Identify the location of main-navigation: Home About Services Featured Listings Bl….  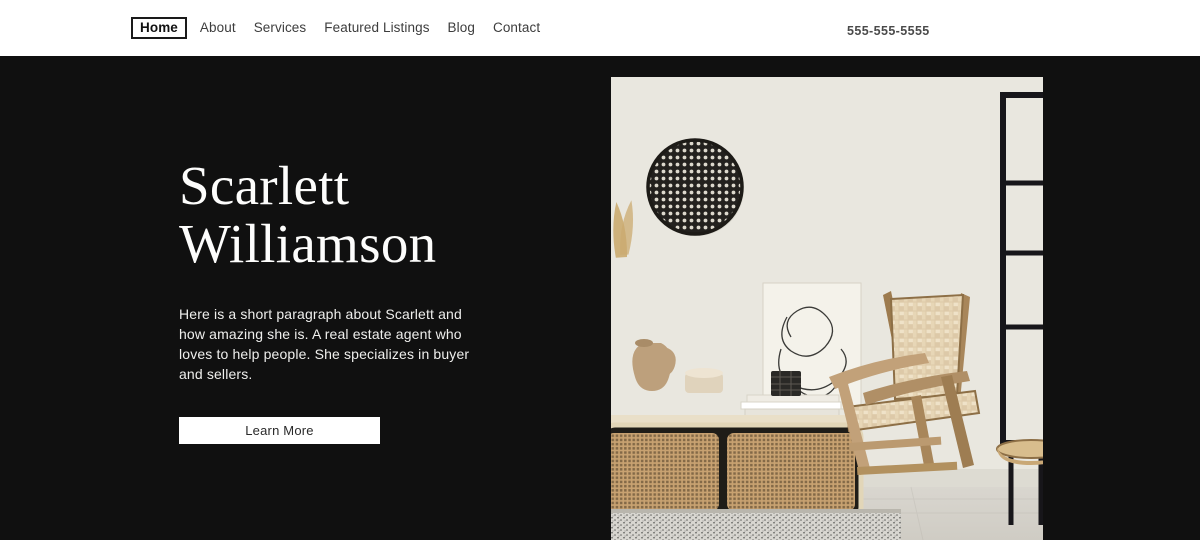
(340, 28).